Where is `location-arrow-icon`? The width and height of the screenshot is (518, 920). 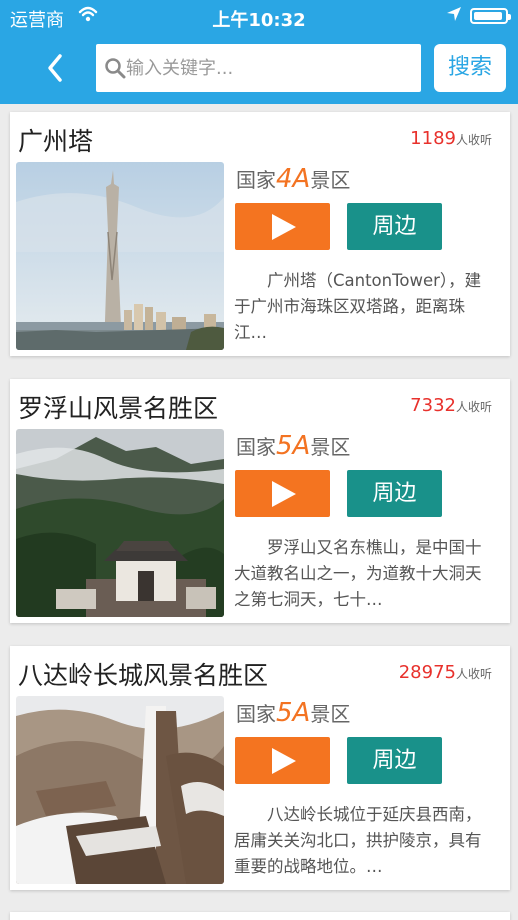
location-arrow-icon is located at coordinates (454, 14).